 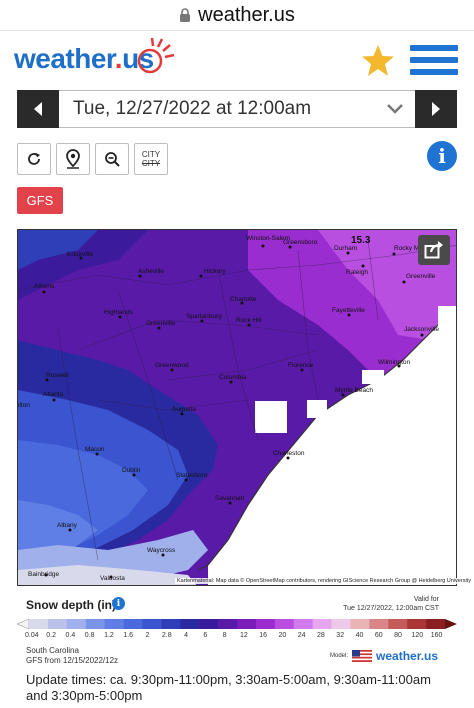 I want to click on city-label: Greensboro, so click(x=300, y=242).